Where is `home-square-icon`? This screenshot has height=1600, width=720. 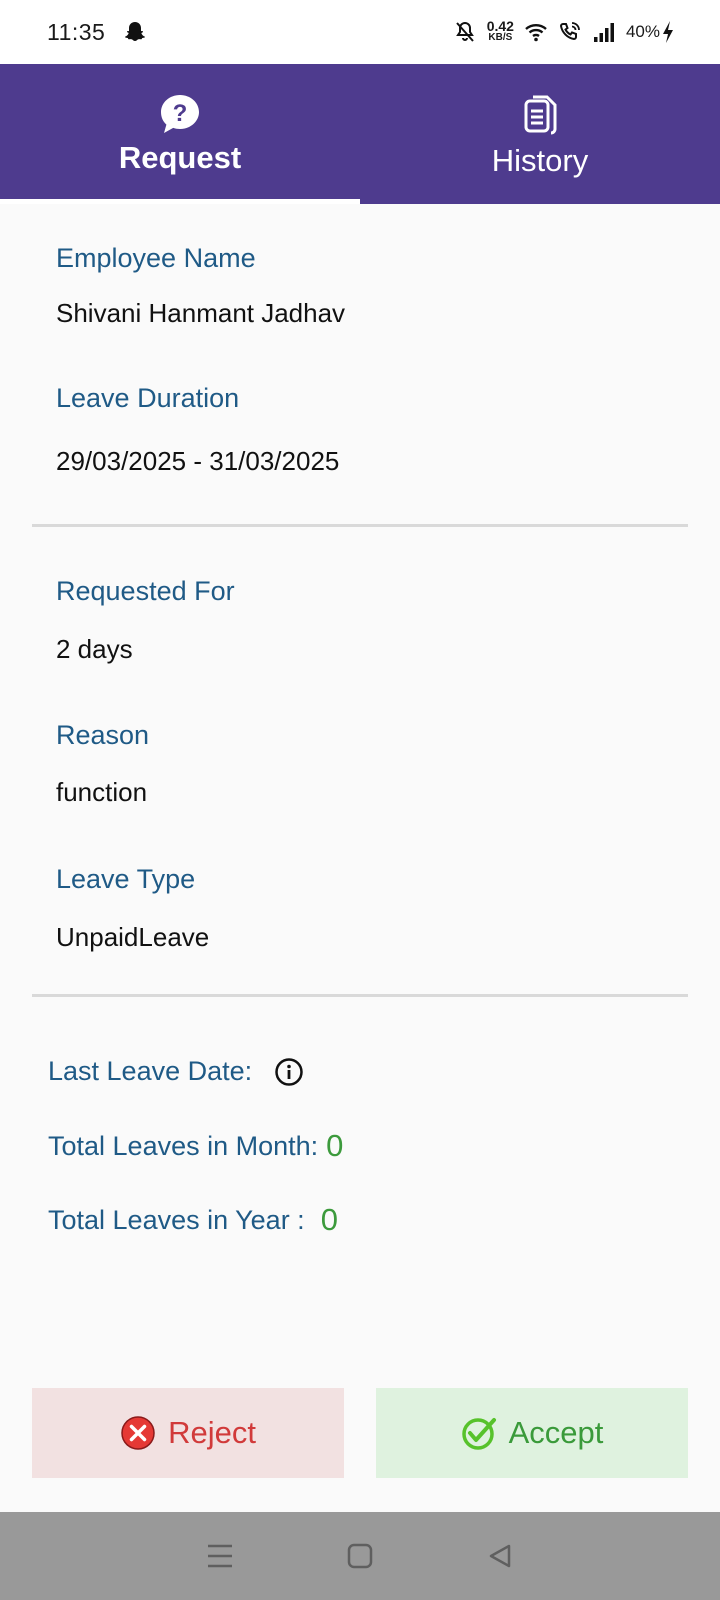 home-square-icon is located at coordinates (360, 1556).